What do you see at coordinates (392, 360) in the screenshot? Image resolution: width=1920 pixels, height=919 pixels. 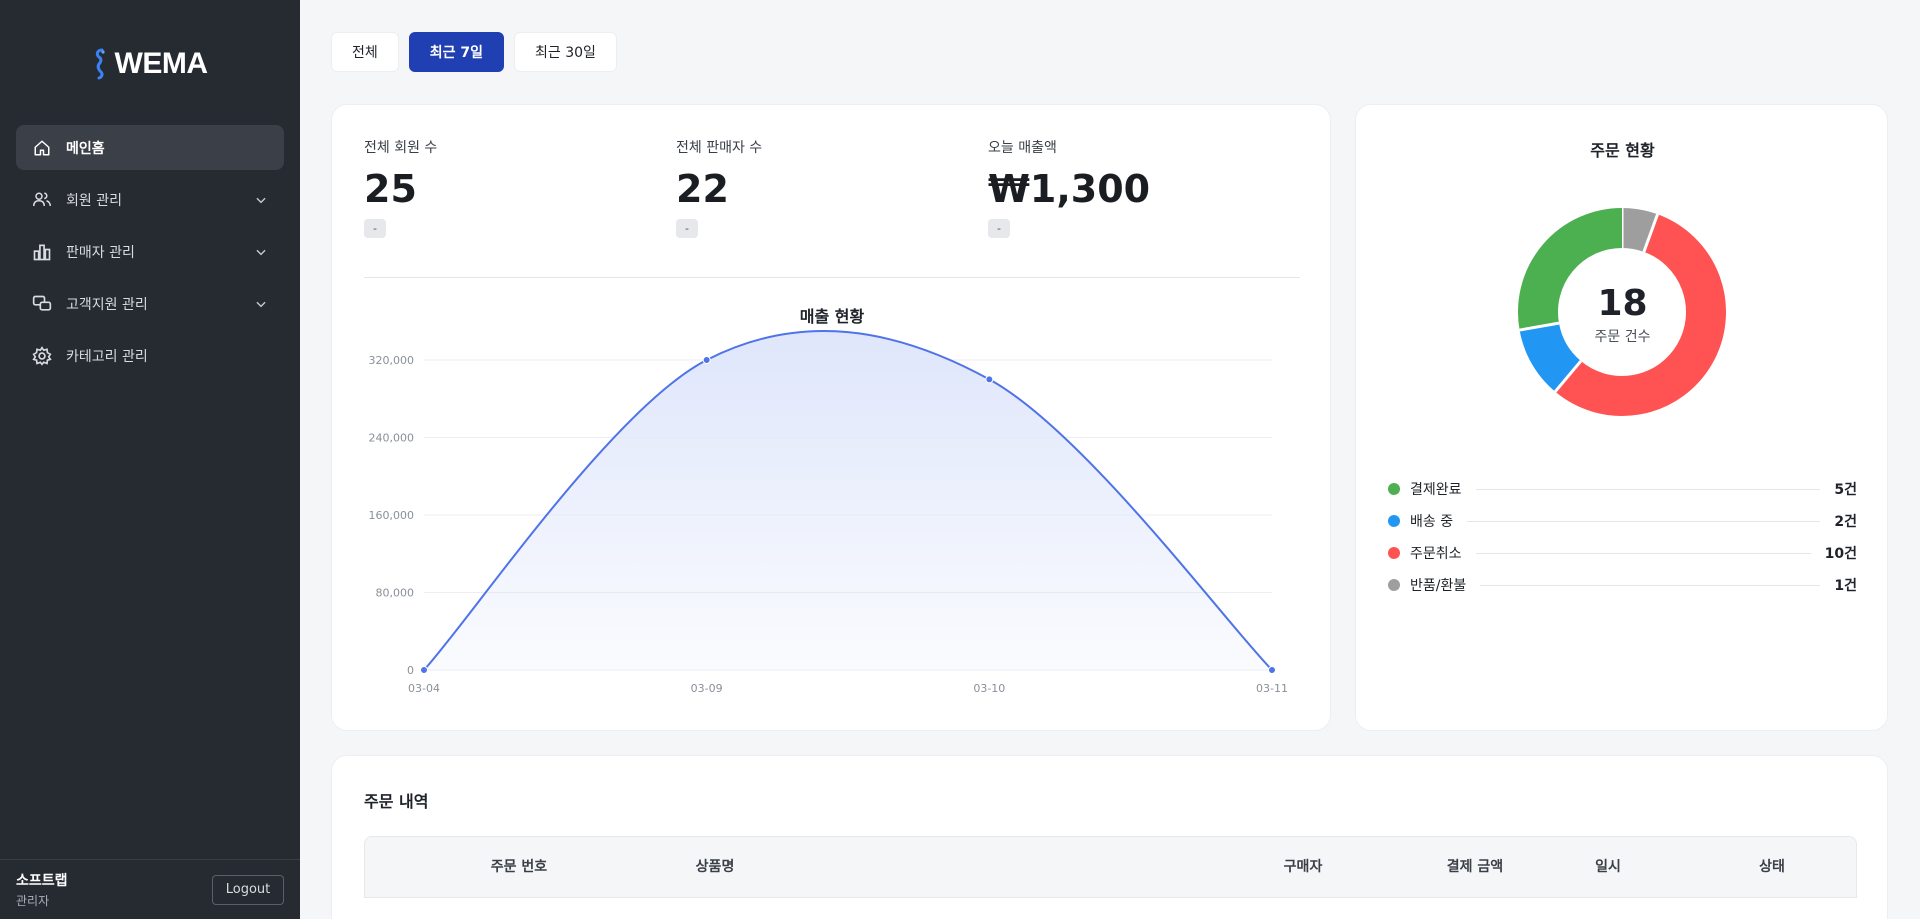 I see `y-tick-label: 320,000` at bounding box center [392, 360].